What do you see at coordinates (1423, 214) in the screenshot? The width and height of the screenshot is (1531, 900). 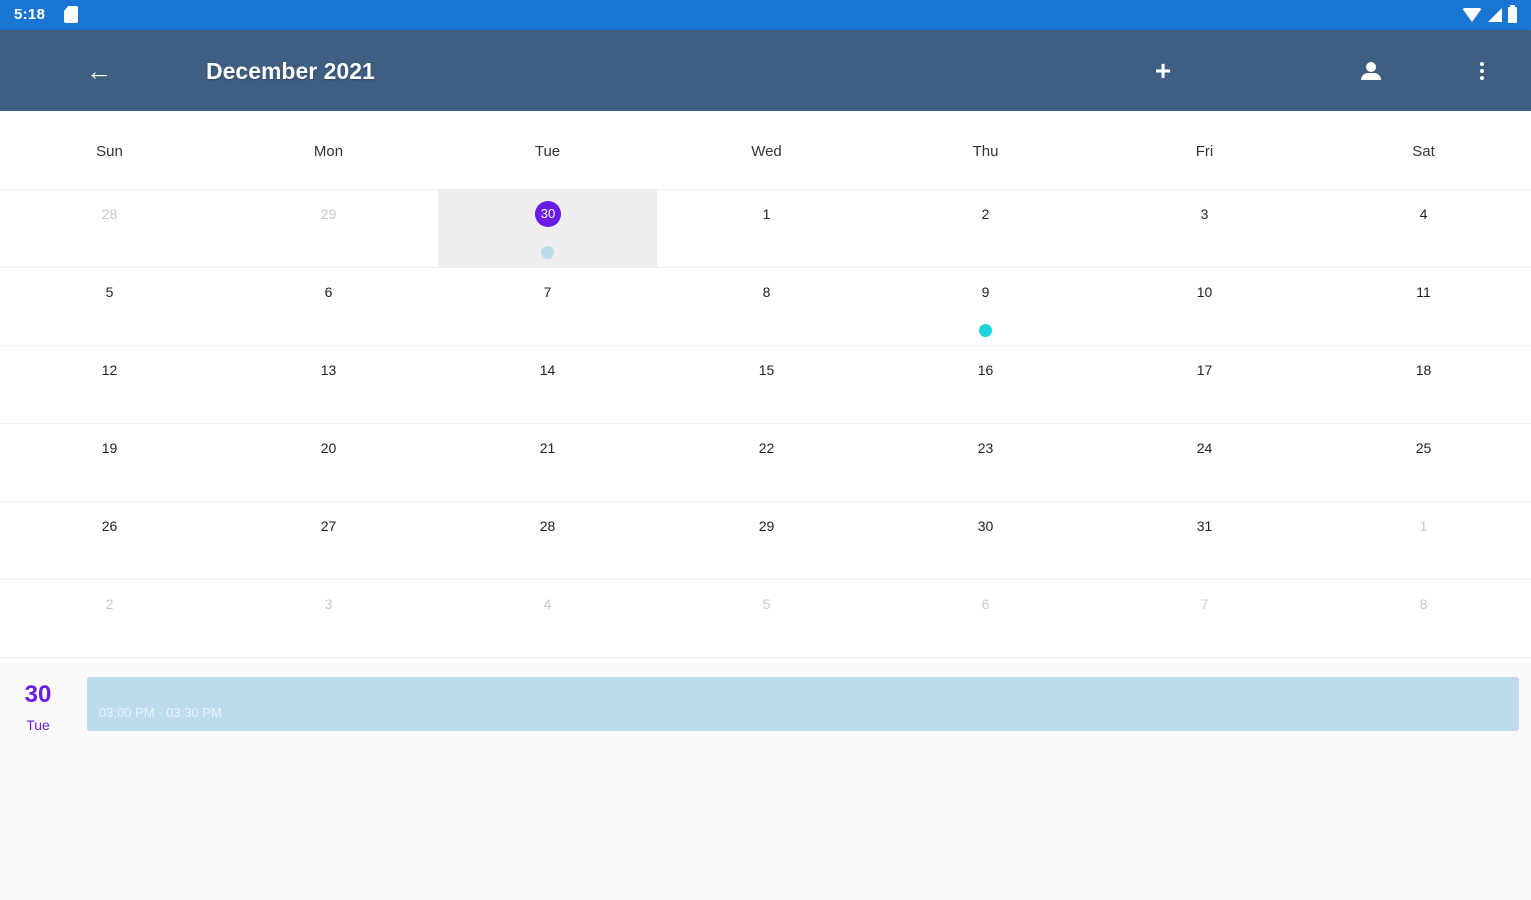 I see `day-number: 4` at bounding box center [1423, 214].